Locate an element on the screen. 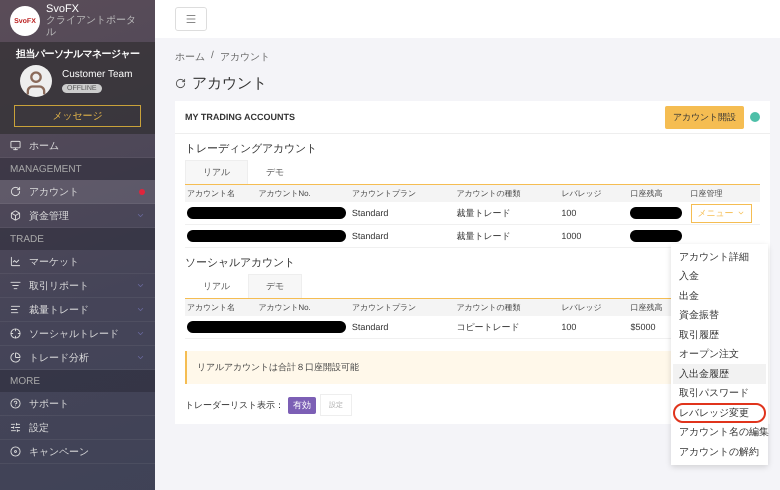 The height and width of the screenshot is (490, 780). menu-item: 入出金履歴 is located at coordinates (719, 374).